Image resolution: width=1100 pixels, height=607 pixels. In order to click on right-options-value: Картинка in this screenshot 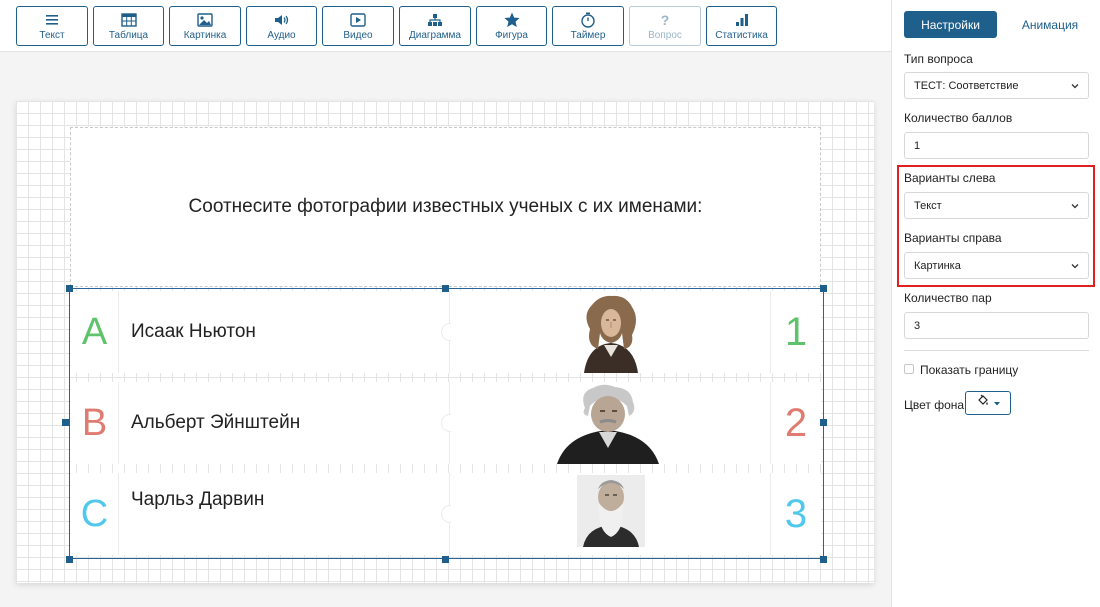, I will do `click(937, 265)`.